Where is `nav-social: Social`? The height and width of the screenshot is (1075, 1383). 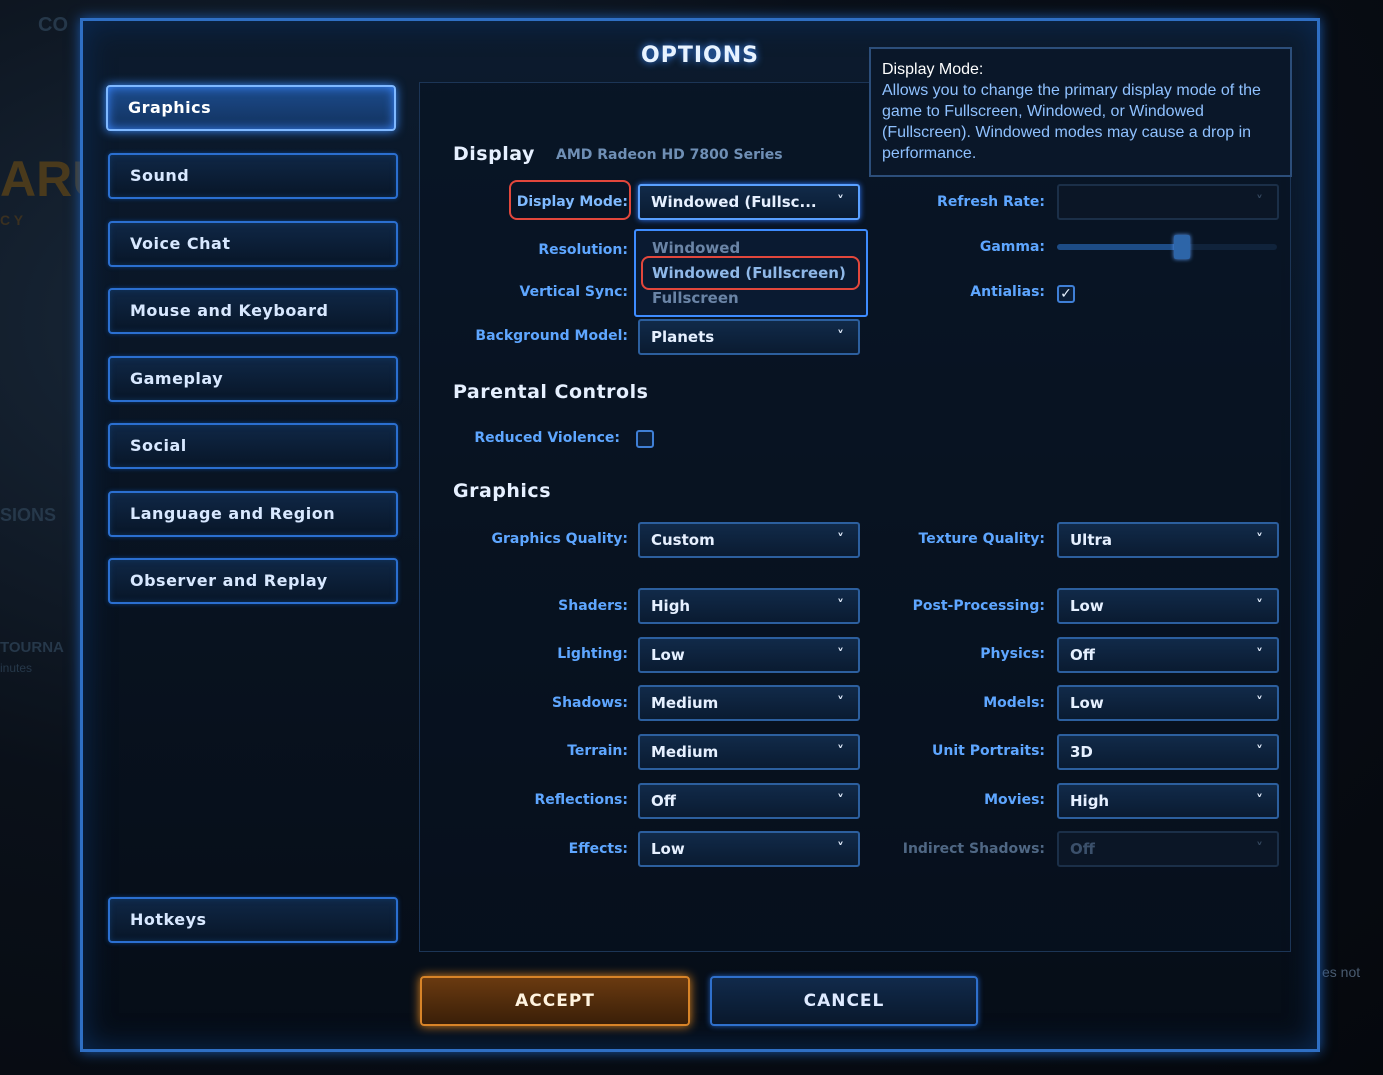 nav-social: Social is located at coordinates (253, 446).